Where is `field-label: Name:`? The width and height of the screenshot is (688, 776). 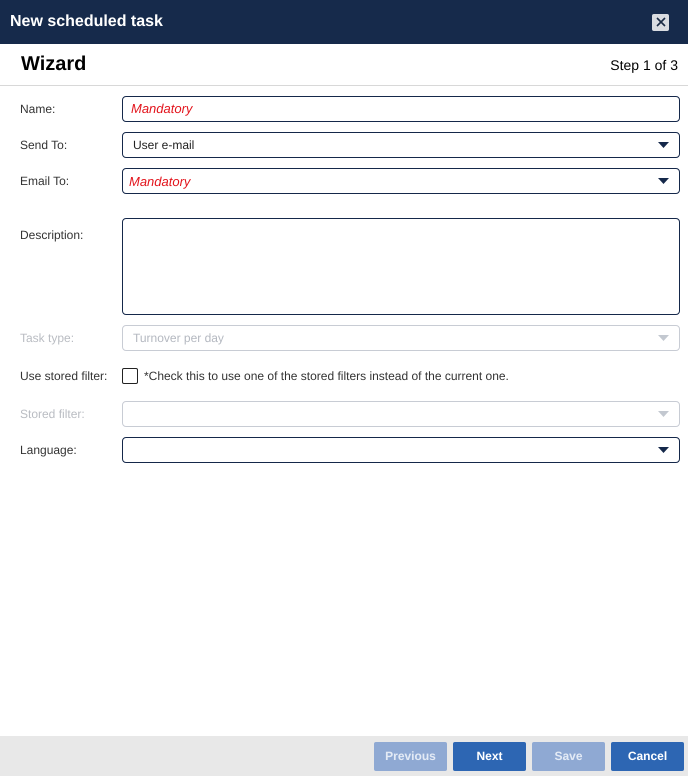
field-label: Name: is located at coordinates (38, 109).